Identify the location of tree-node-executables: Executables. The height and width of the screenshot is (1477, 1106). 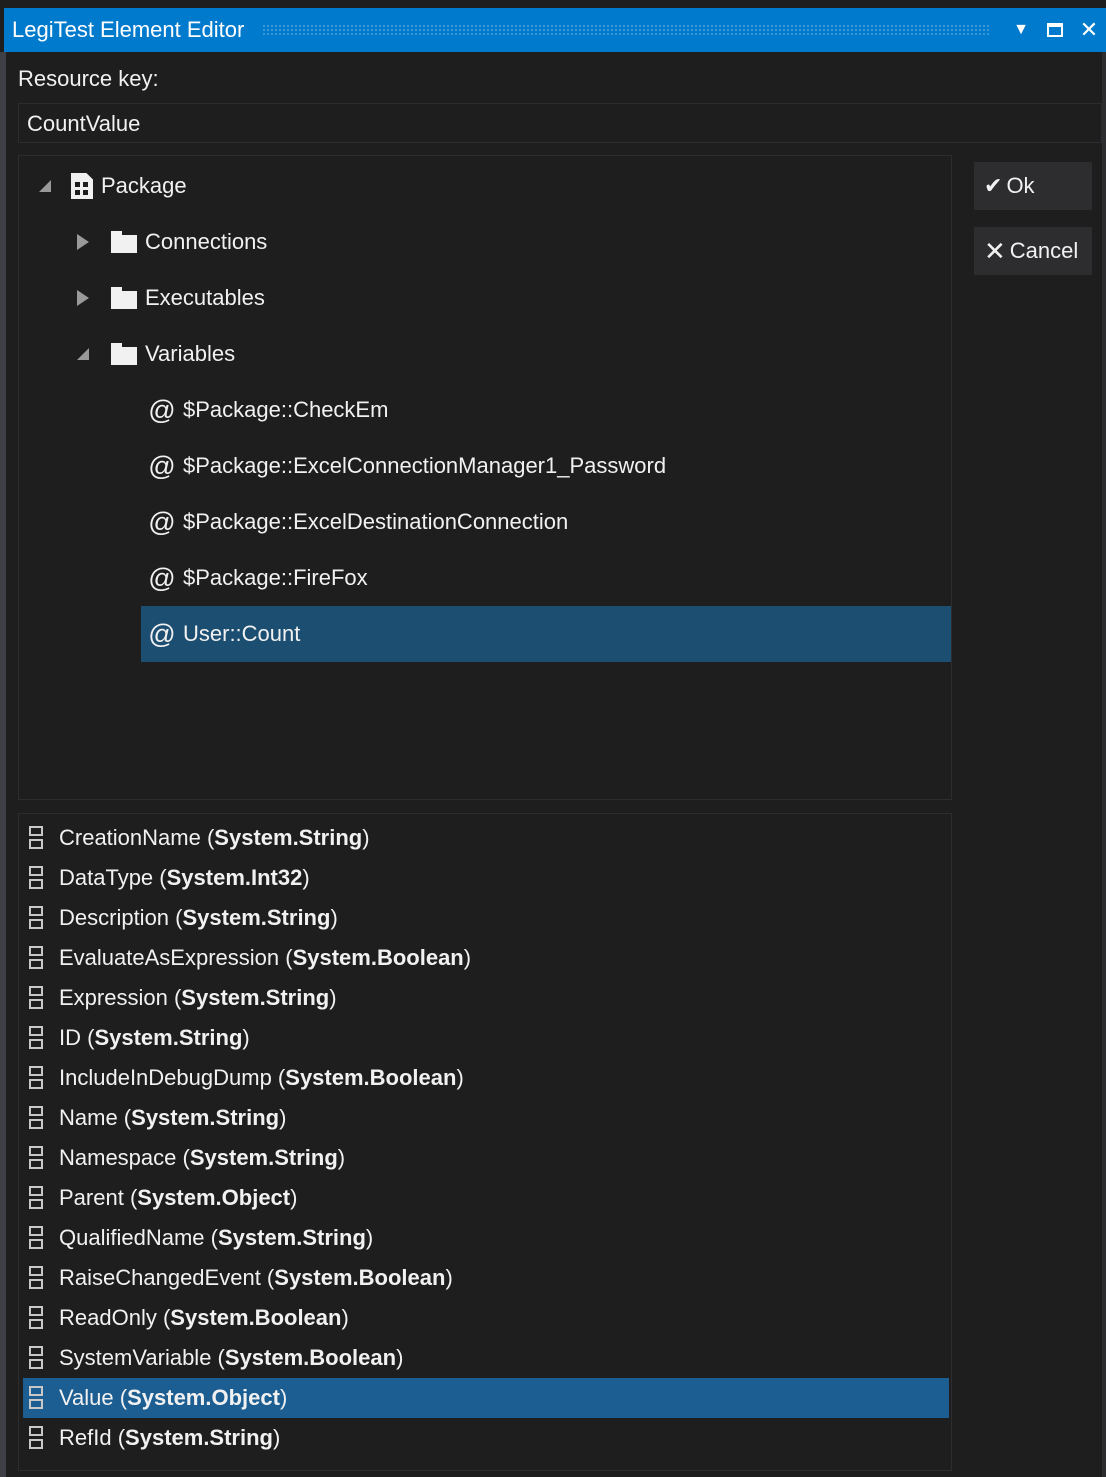
(170, 298).